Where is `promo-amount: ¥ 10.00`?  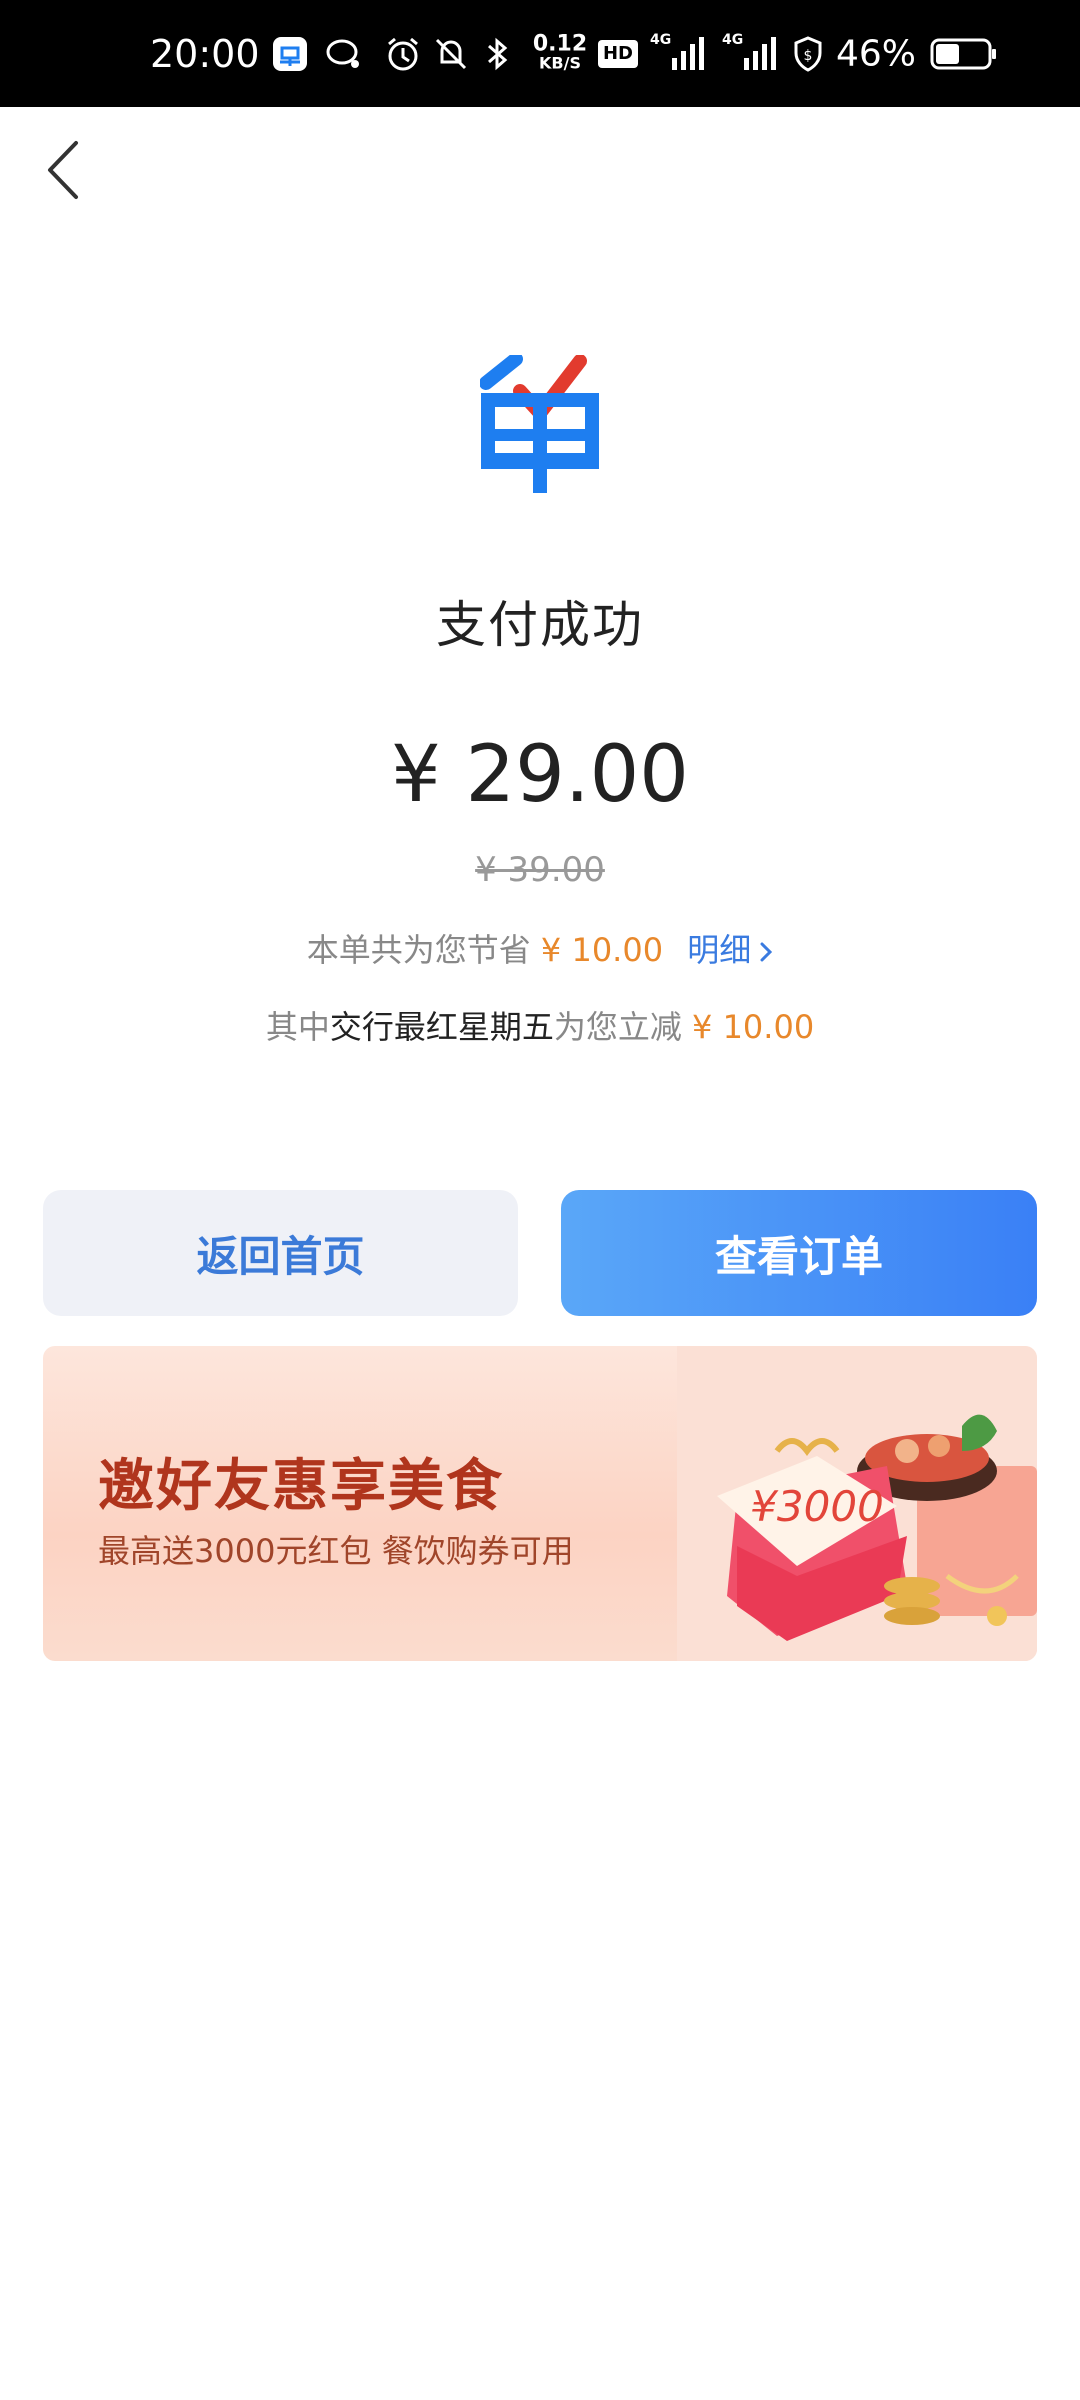 promo-amount: ¥ 10.00 is located at coordinates (753, 1027).